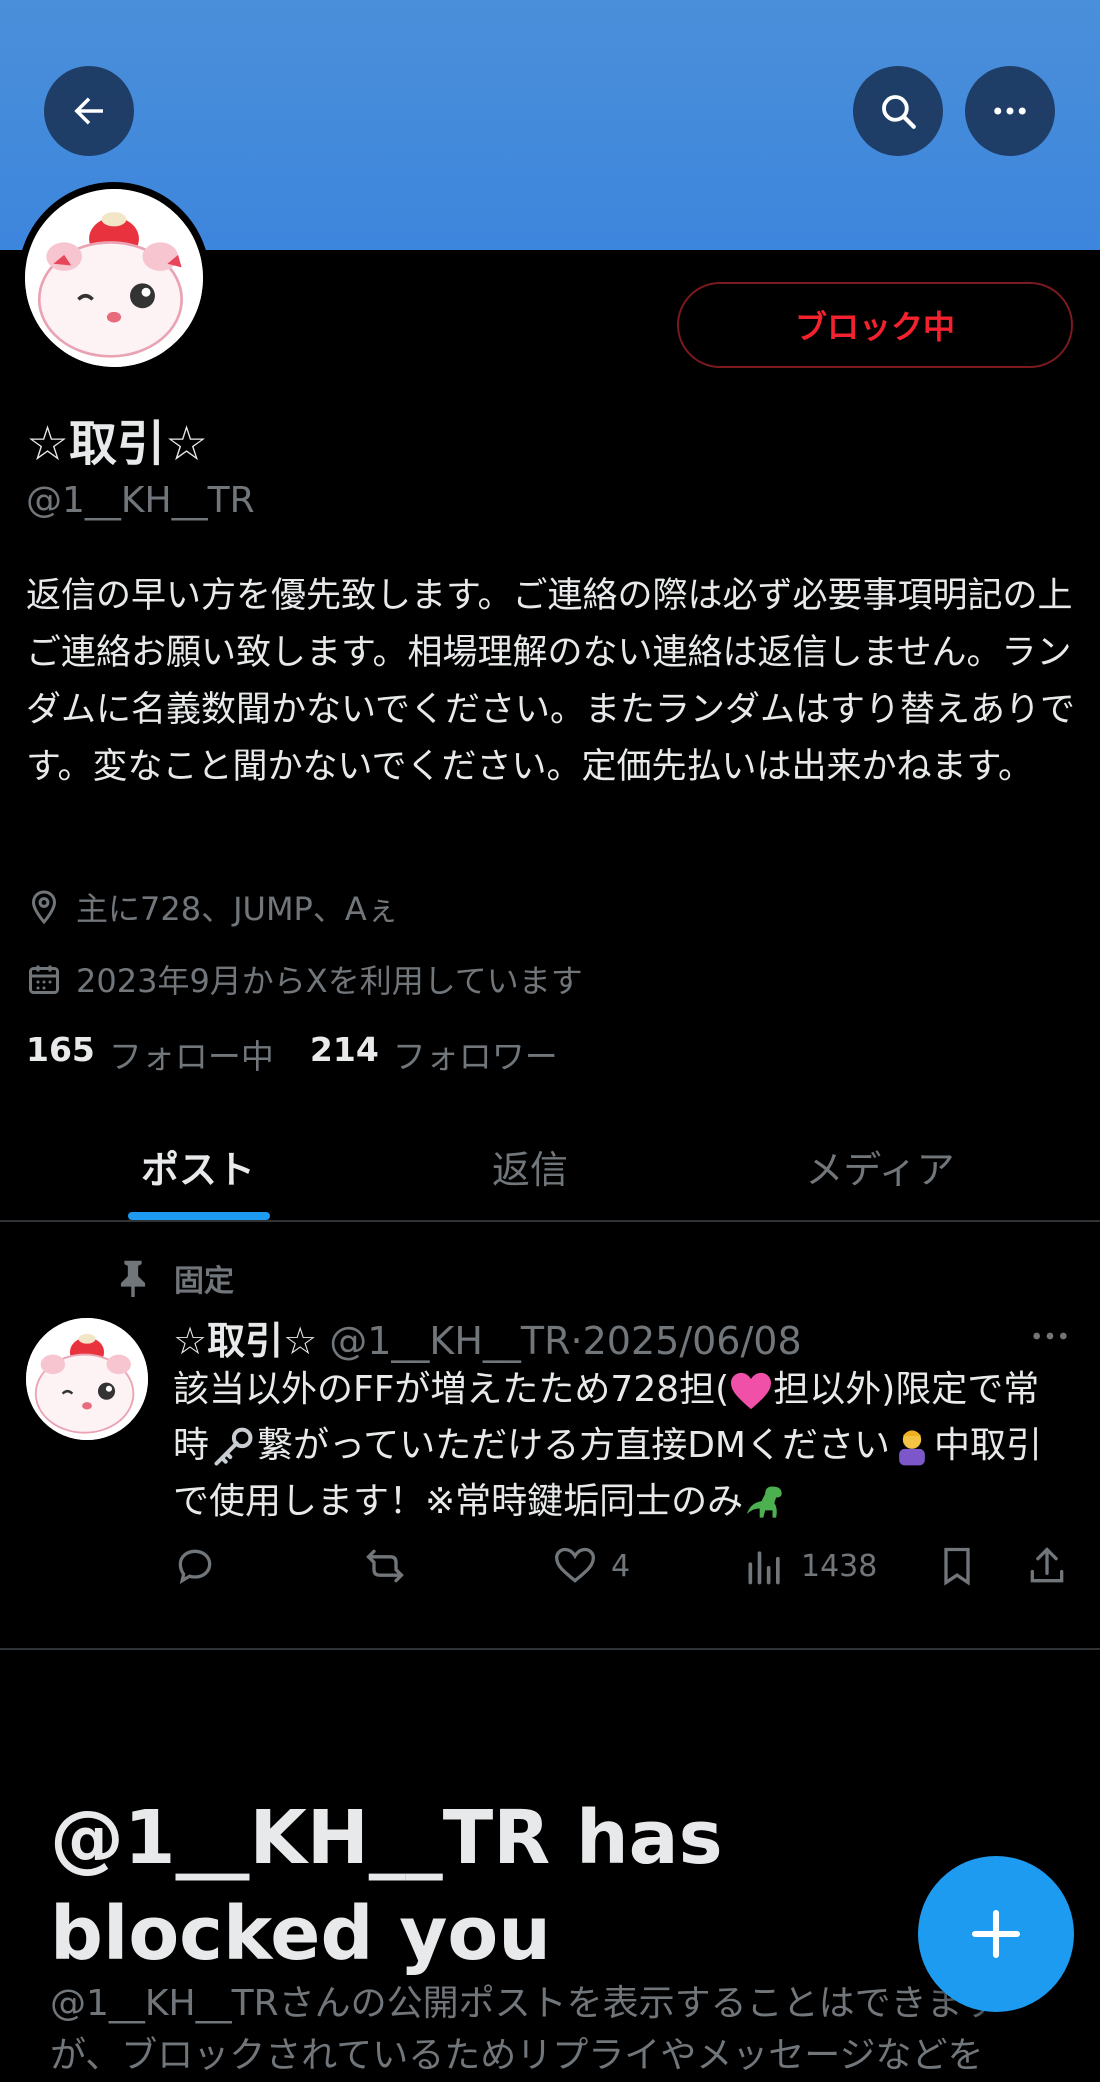 This screenshot has width=1100, height=2082. What do you see at coordinates (117, 444) in the screenshot?
I see `display-name: ☆取引☆` at bounding box center [117, 444].